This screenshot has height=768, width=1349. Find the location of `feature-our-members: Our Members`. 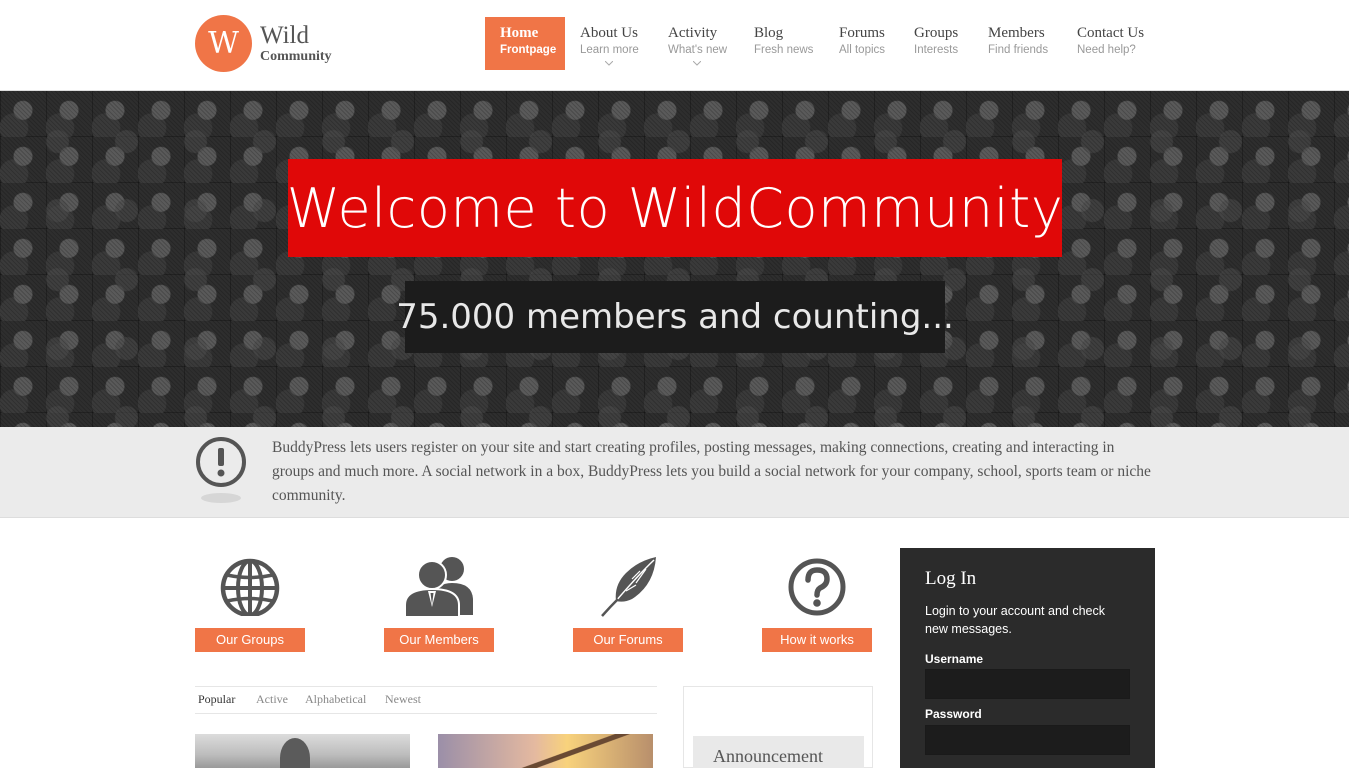

feature-our-members: Our Members is located at coordinates (439, 603).